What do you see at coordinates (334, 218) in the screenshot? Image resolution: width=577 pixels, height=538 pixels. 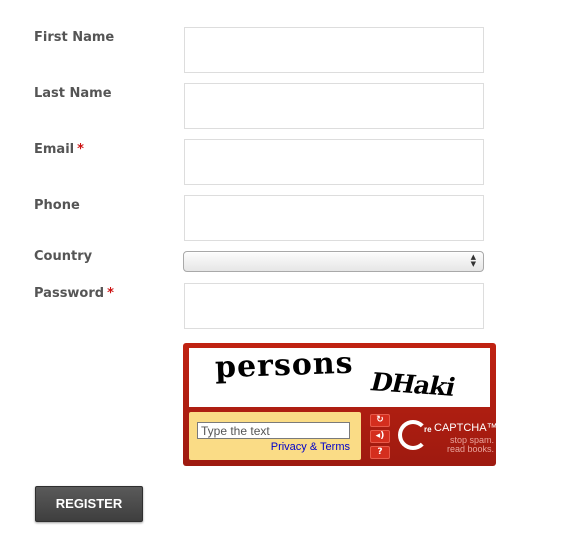 I see `phone-input` at bounding box center [334, 218].